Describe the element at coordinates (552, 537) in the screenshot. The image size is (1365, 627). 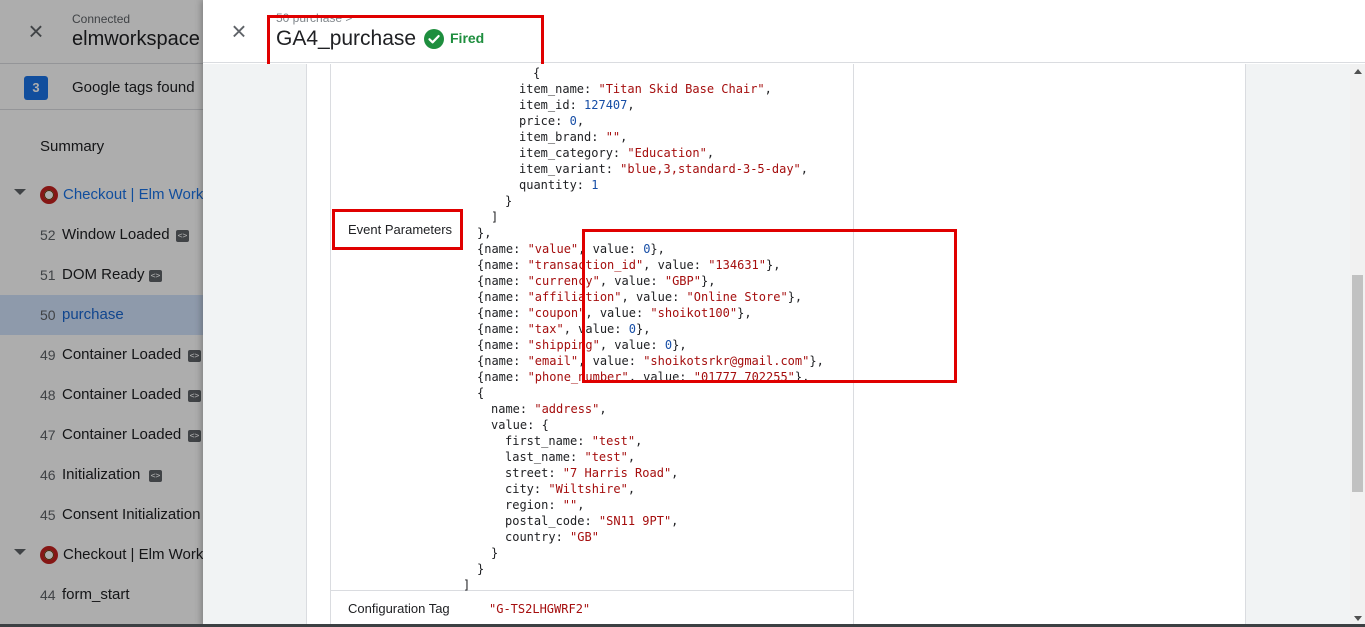
I see `code-line: country: "GB"` at that location.